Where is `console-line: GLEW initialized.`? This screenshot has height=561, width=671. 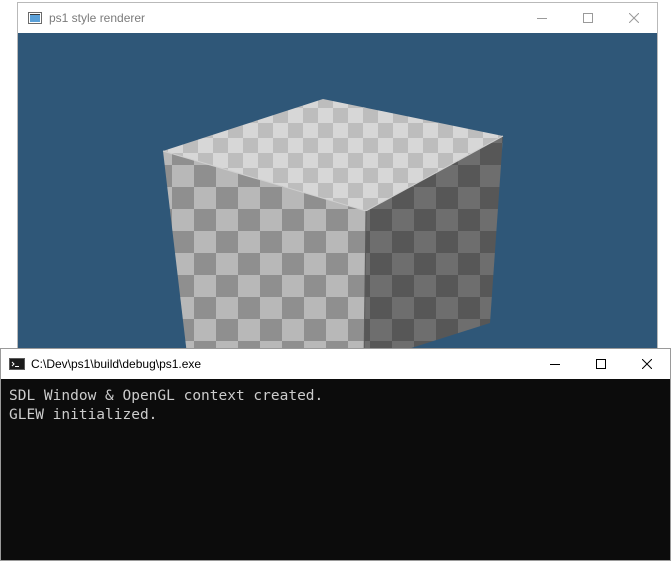 console-line: GLEW initialized. is located at coordinates (83, 415).